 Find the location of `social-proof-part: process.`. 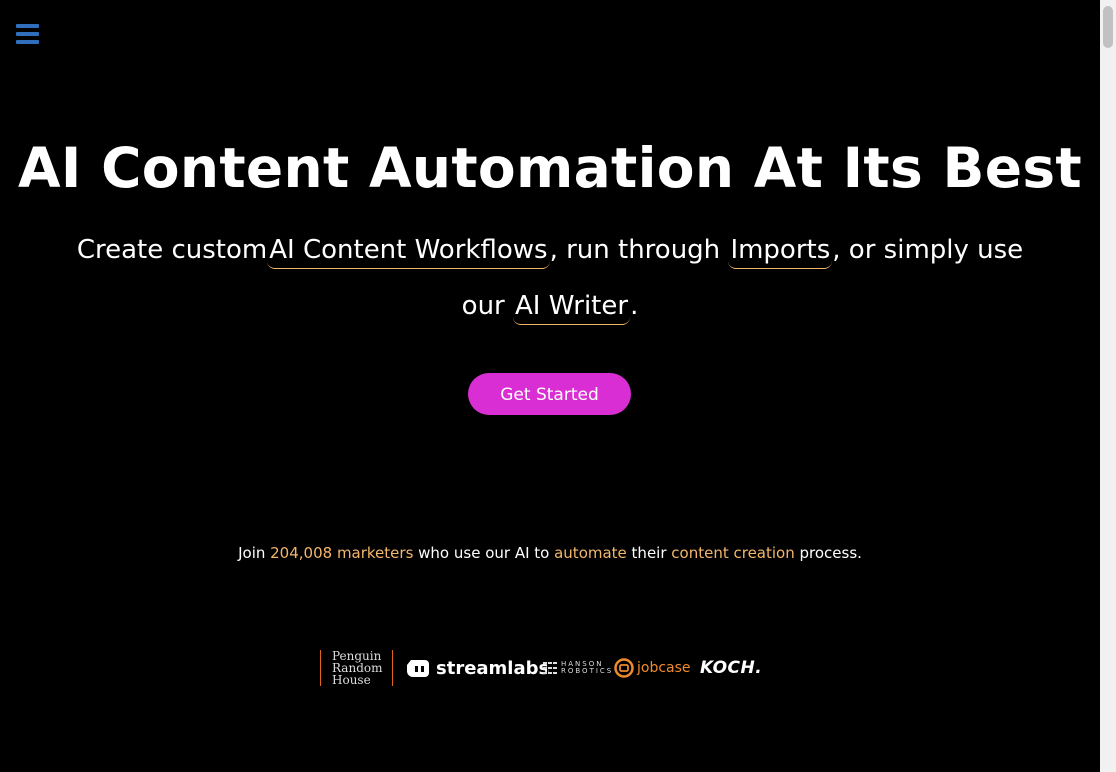

social-proof-part: process. is located at coordinates (828, 553).